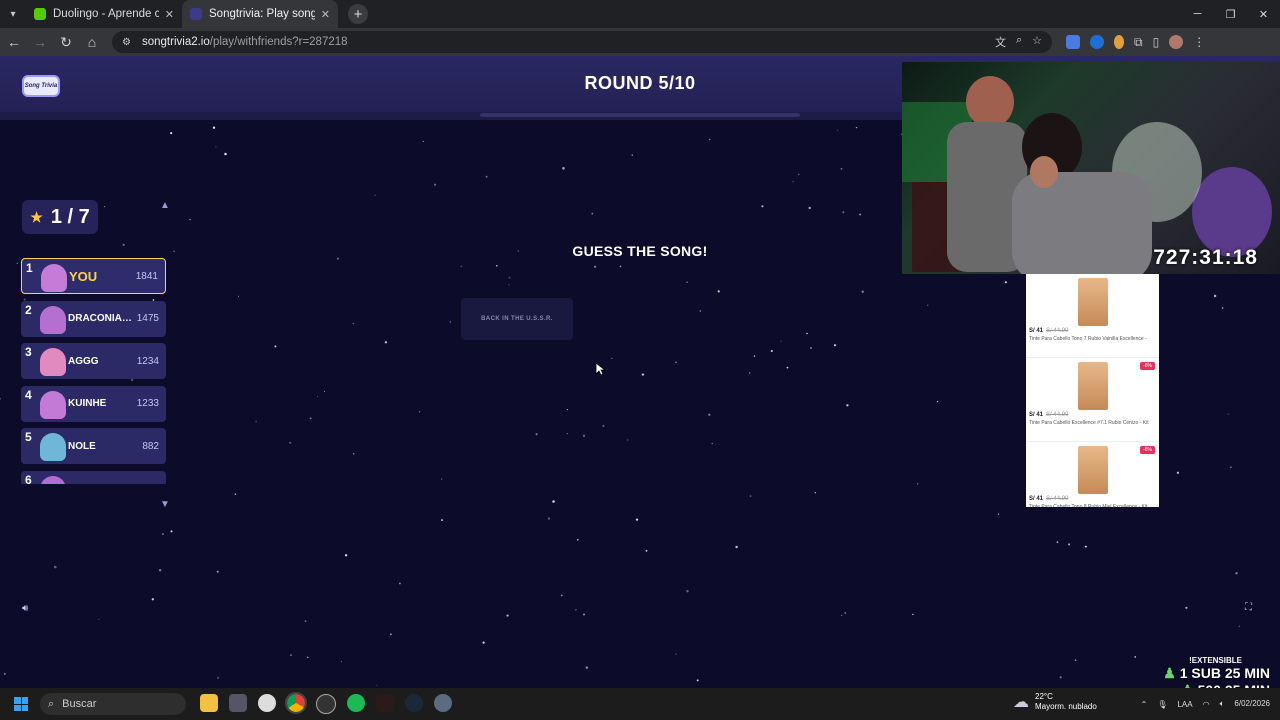 This screenshot has height=720, width=1280. I want to click on bookmark-star-icon: ☆, so click(1037, 42).